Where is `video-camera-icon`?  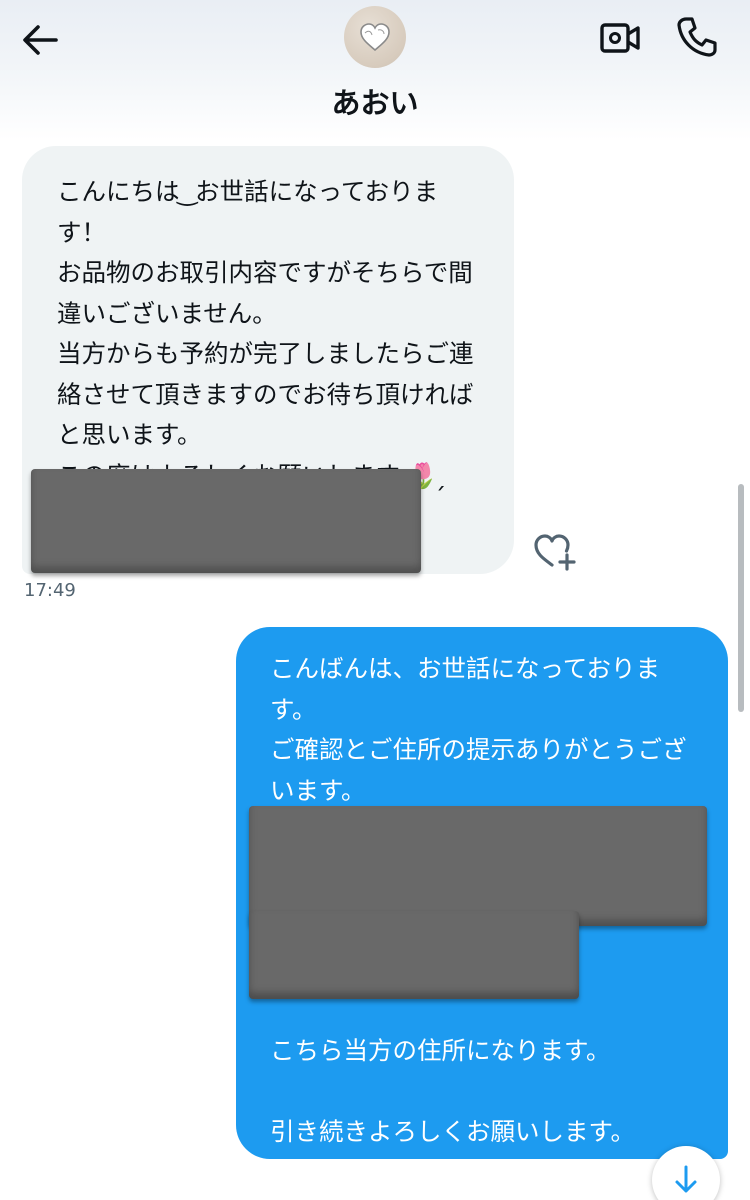 video-camera-icon is located at coordinates (620, 38).